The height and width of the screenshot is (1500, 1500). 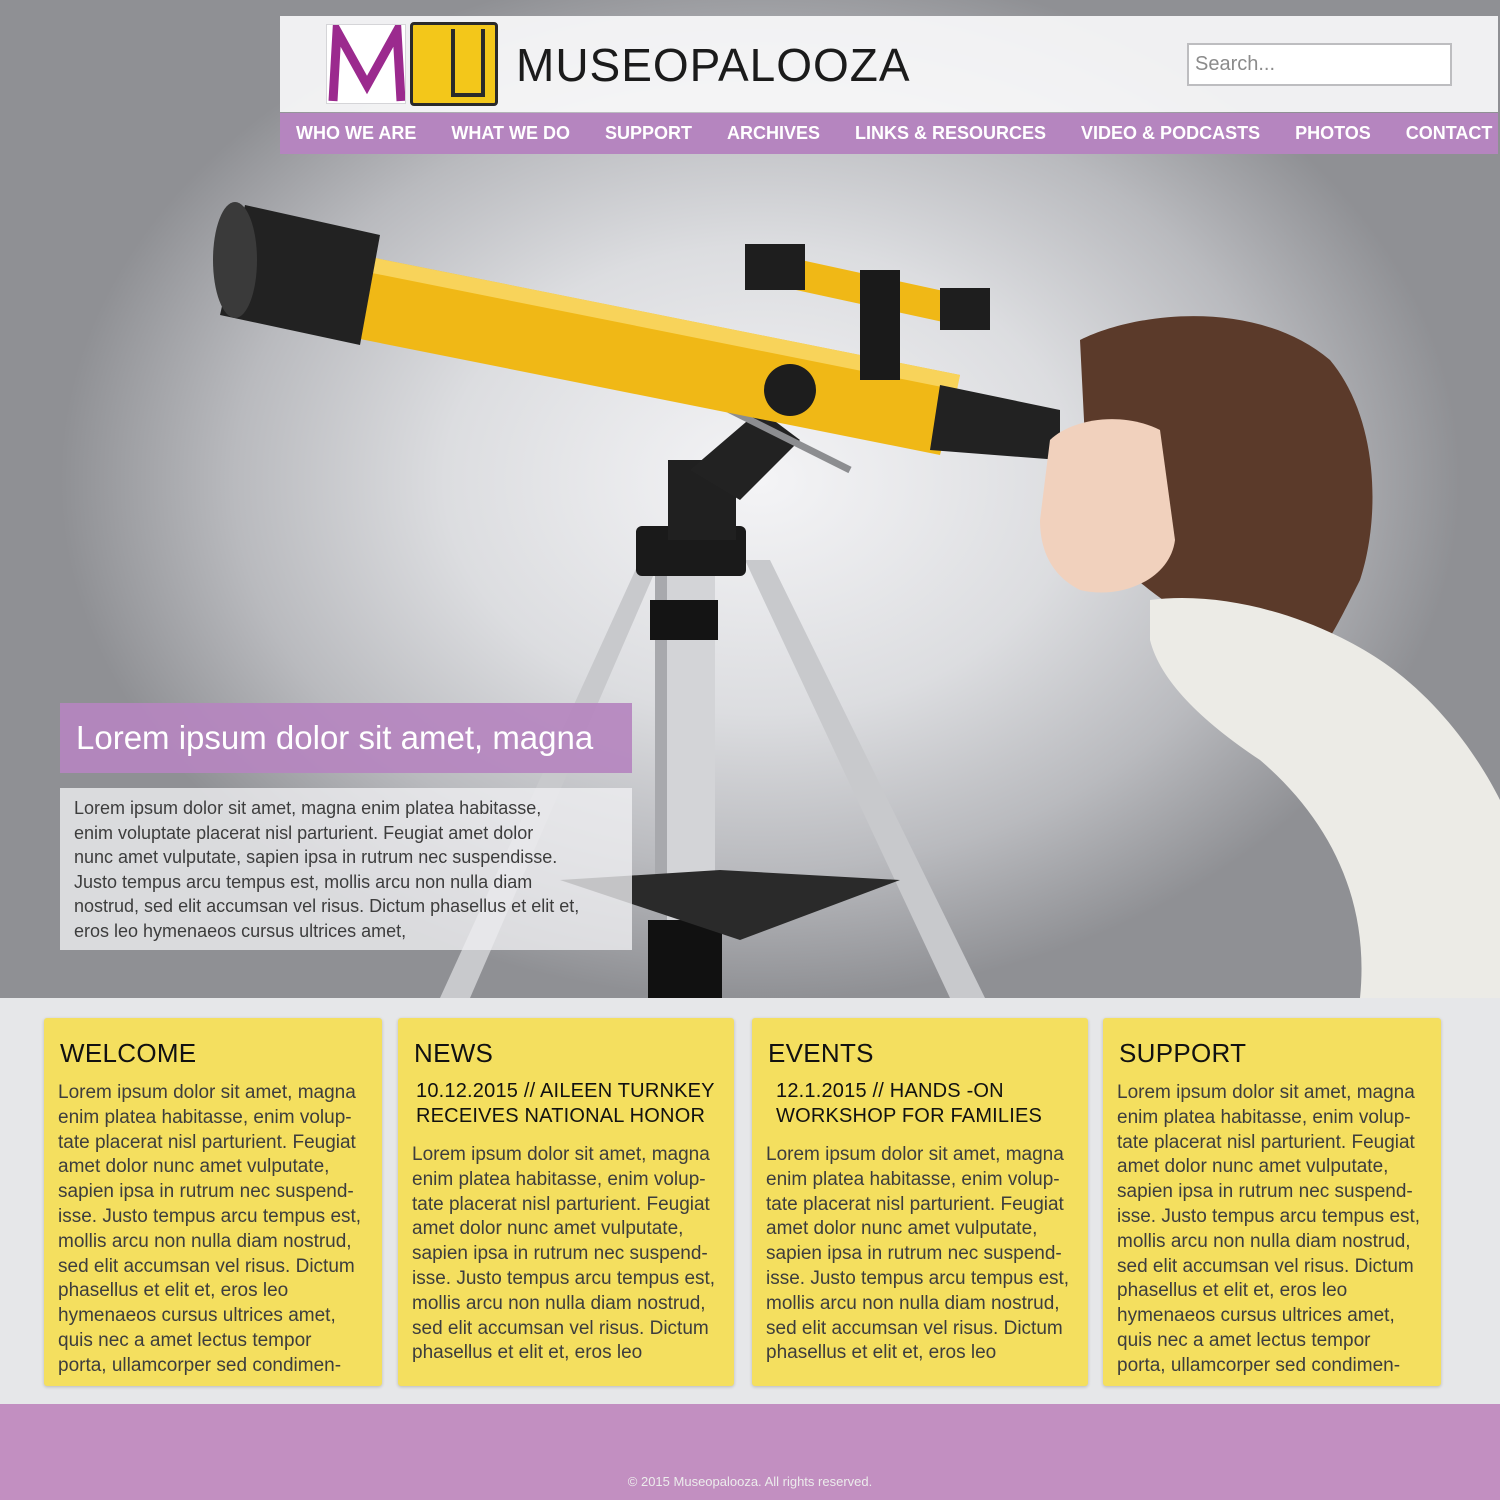 What do you see at coordinates (1333, 133) in the screenshot?
I see `nav-item-photos: PHOTOS` at bounding box center [1333, 133].